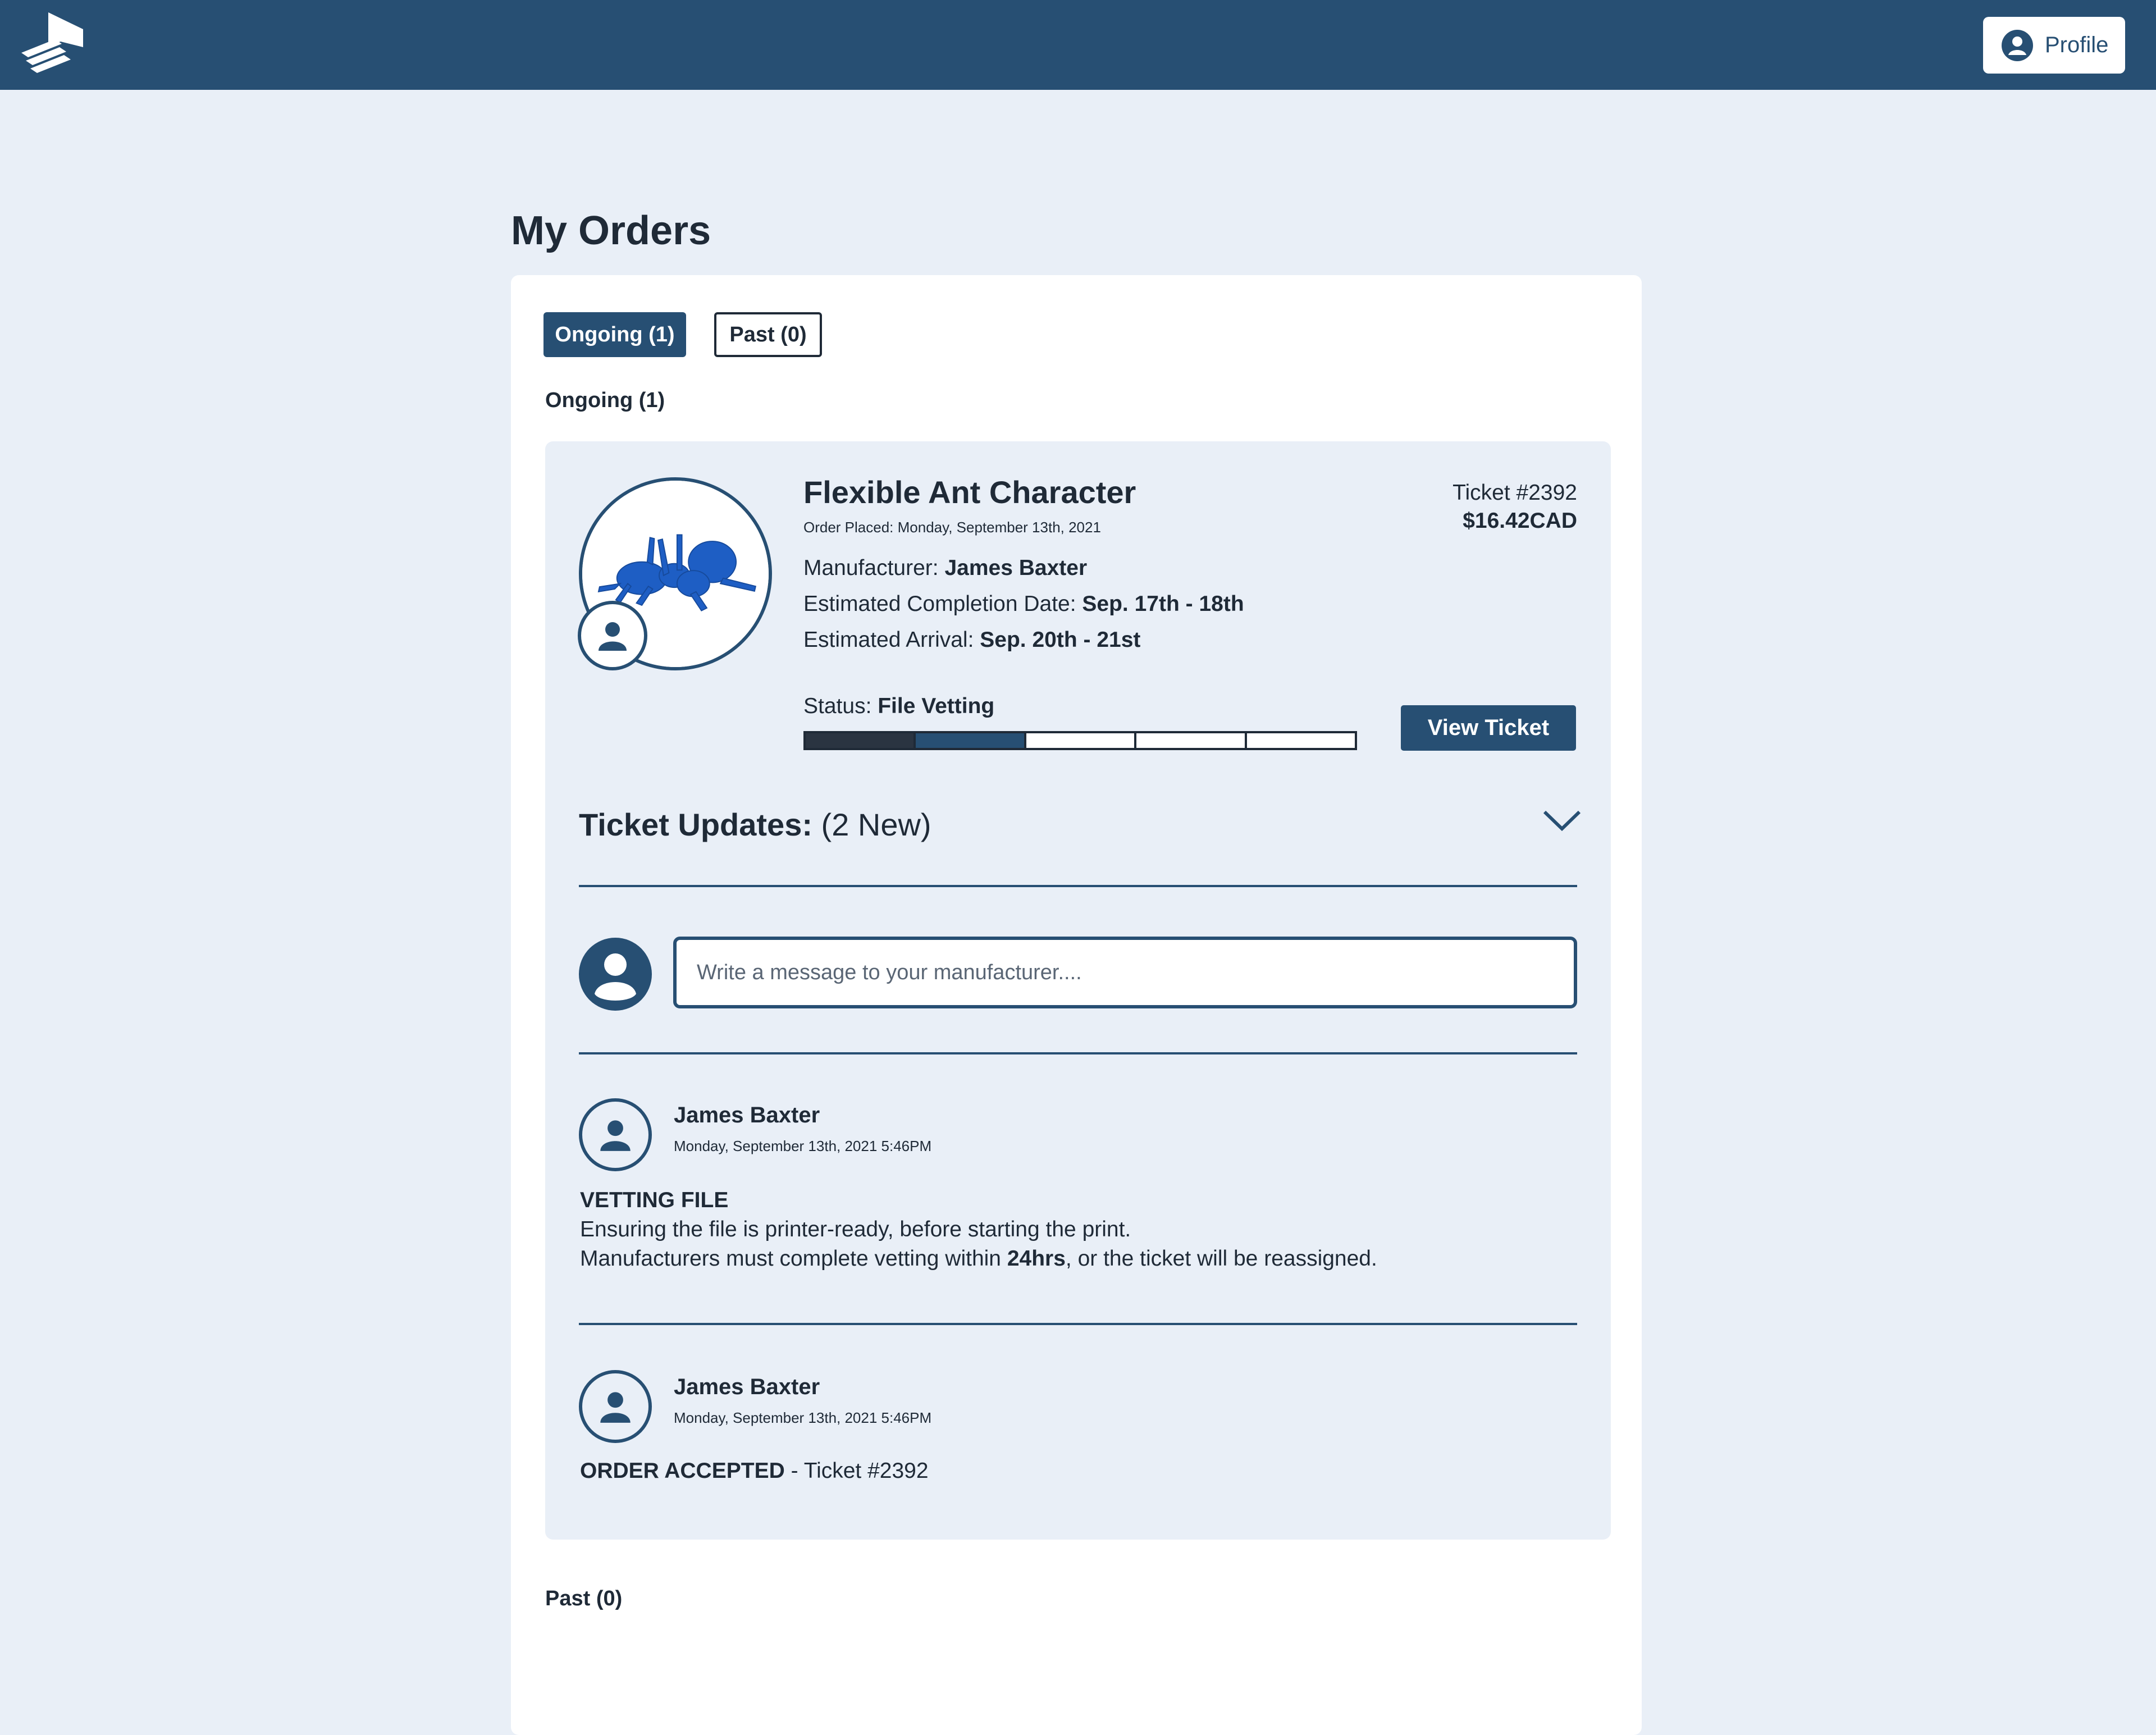 The width and height of the screenshot is (2156, 1735). Describe the element at coordinates (969, 492) in the screenshot. I see `order-title: Flexible Ant Character` at that location.